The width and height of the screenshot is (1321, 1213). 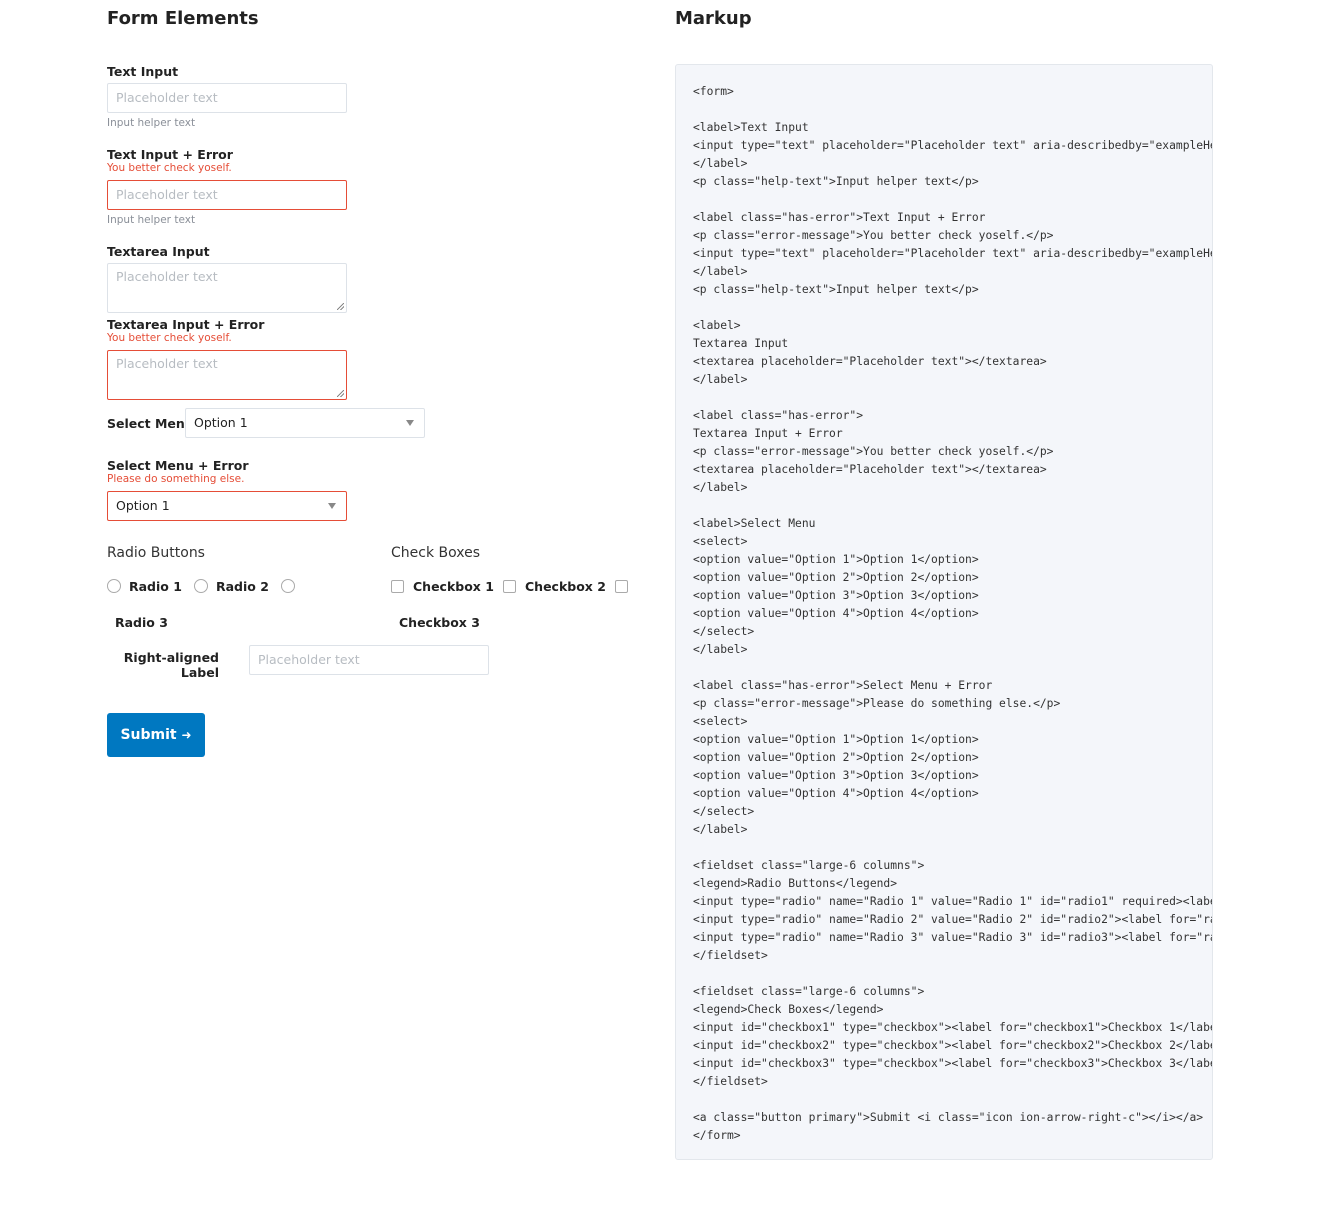 I want to click on right-aligned-label-line1: Right-aligned, so click(x=171, y=657).